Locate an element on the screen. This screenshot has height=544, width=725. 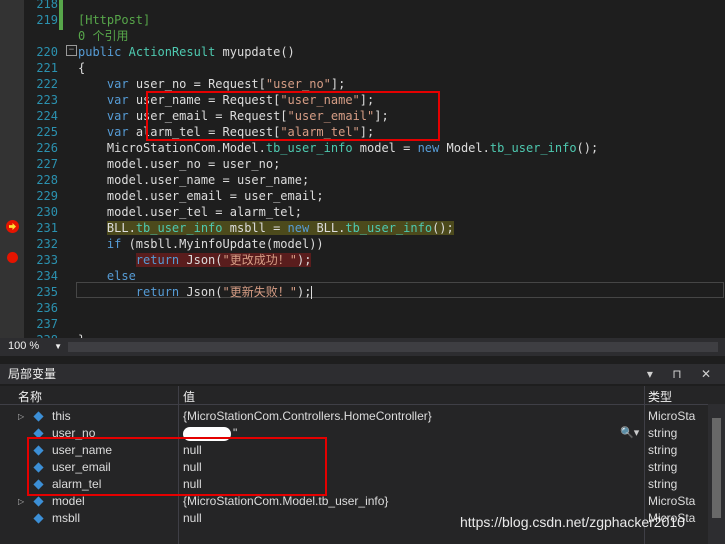
line-number: 227 is located at coordinates (47, 164).